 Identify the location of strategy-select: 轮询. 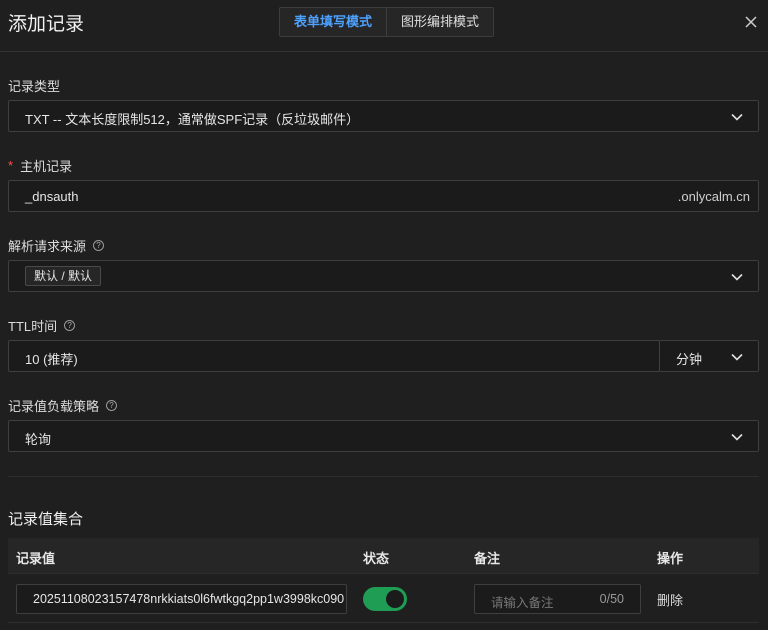
(383, 436).